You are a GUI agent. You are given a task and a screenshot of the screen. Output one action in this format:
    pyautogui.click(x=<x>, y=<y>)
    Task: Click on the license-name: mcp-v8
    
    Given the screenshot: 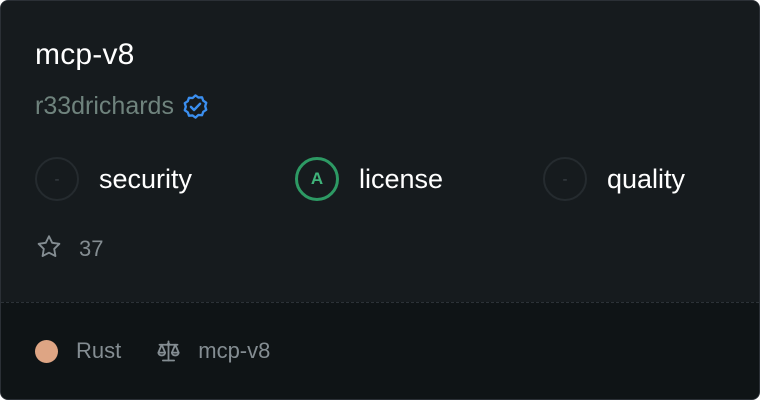 What is the action you would take?
    pyautogui.click(x=234, y=350)
    